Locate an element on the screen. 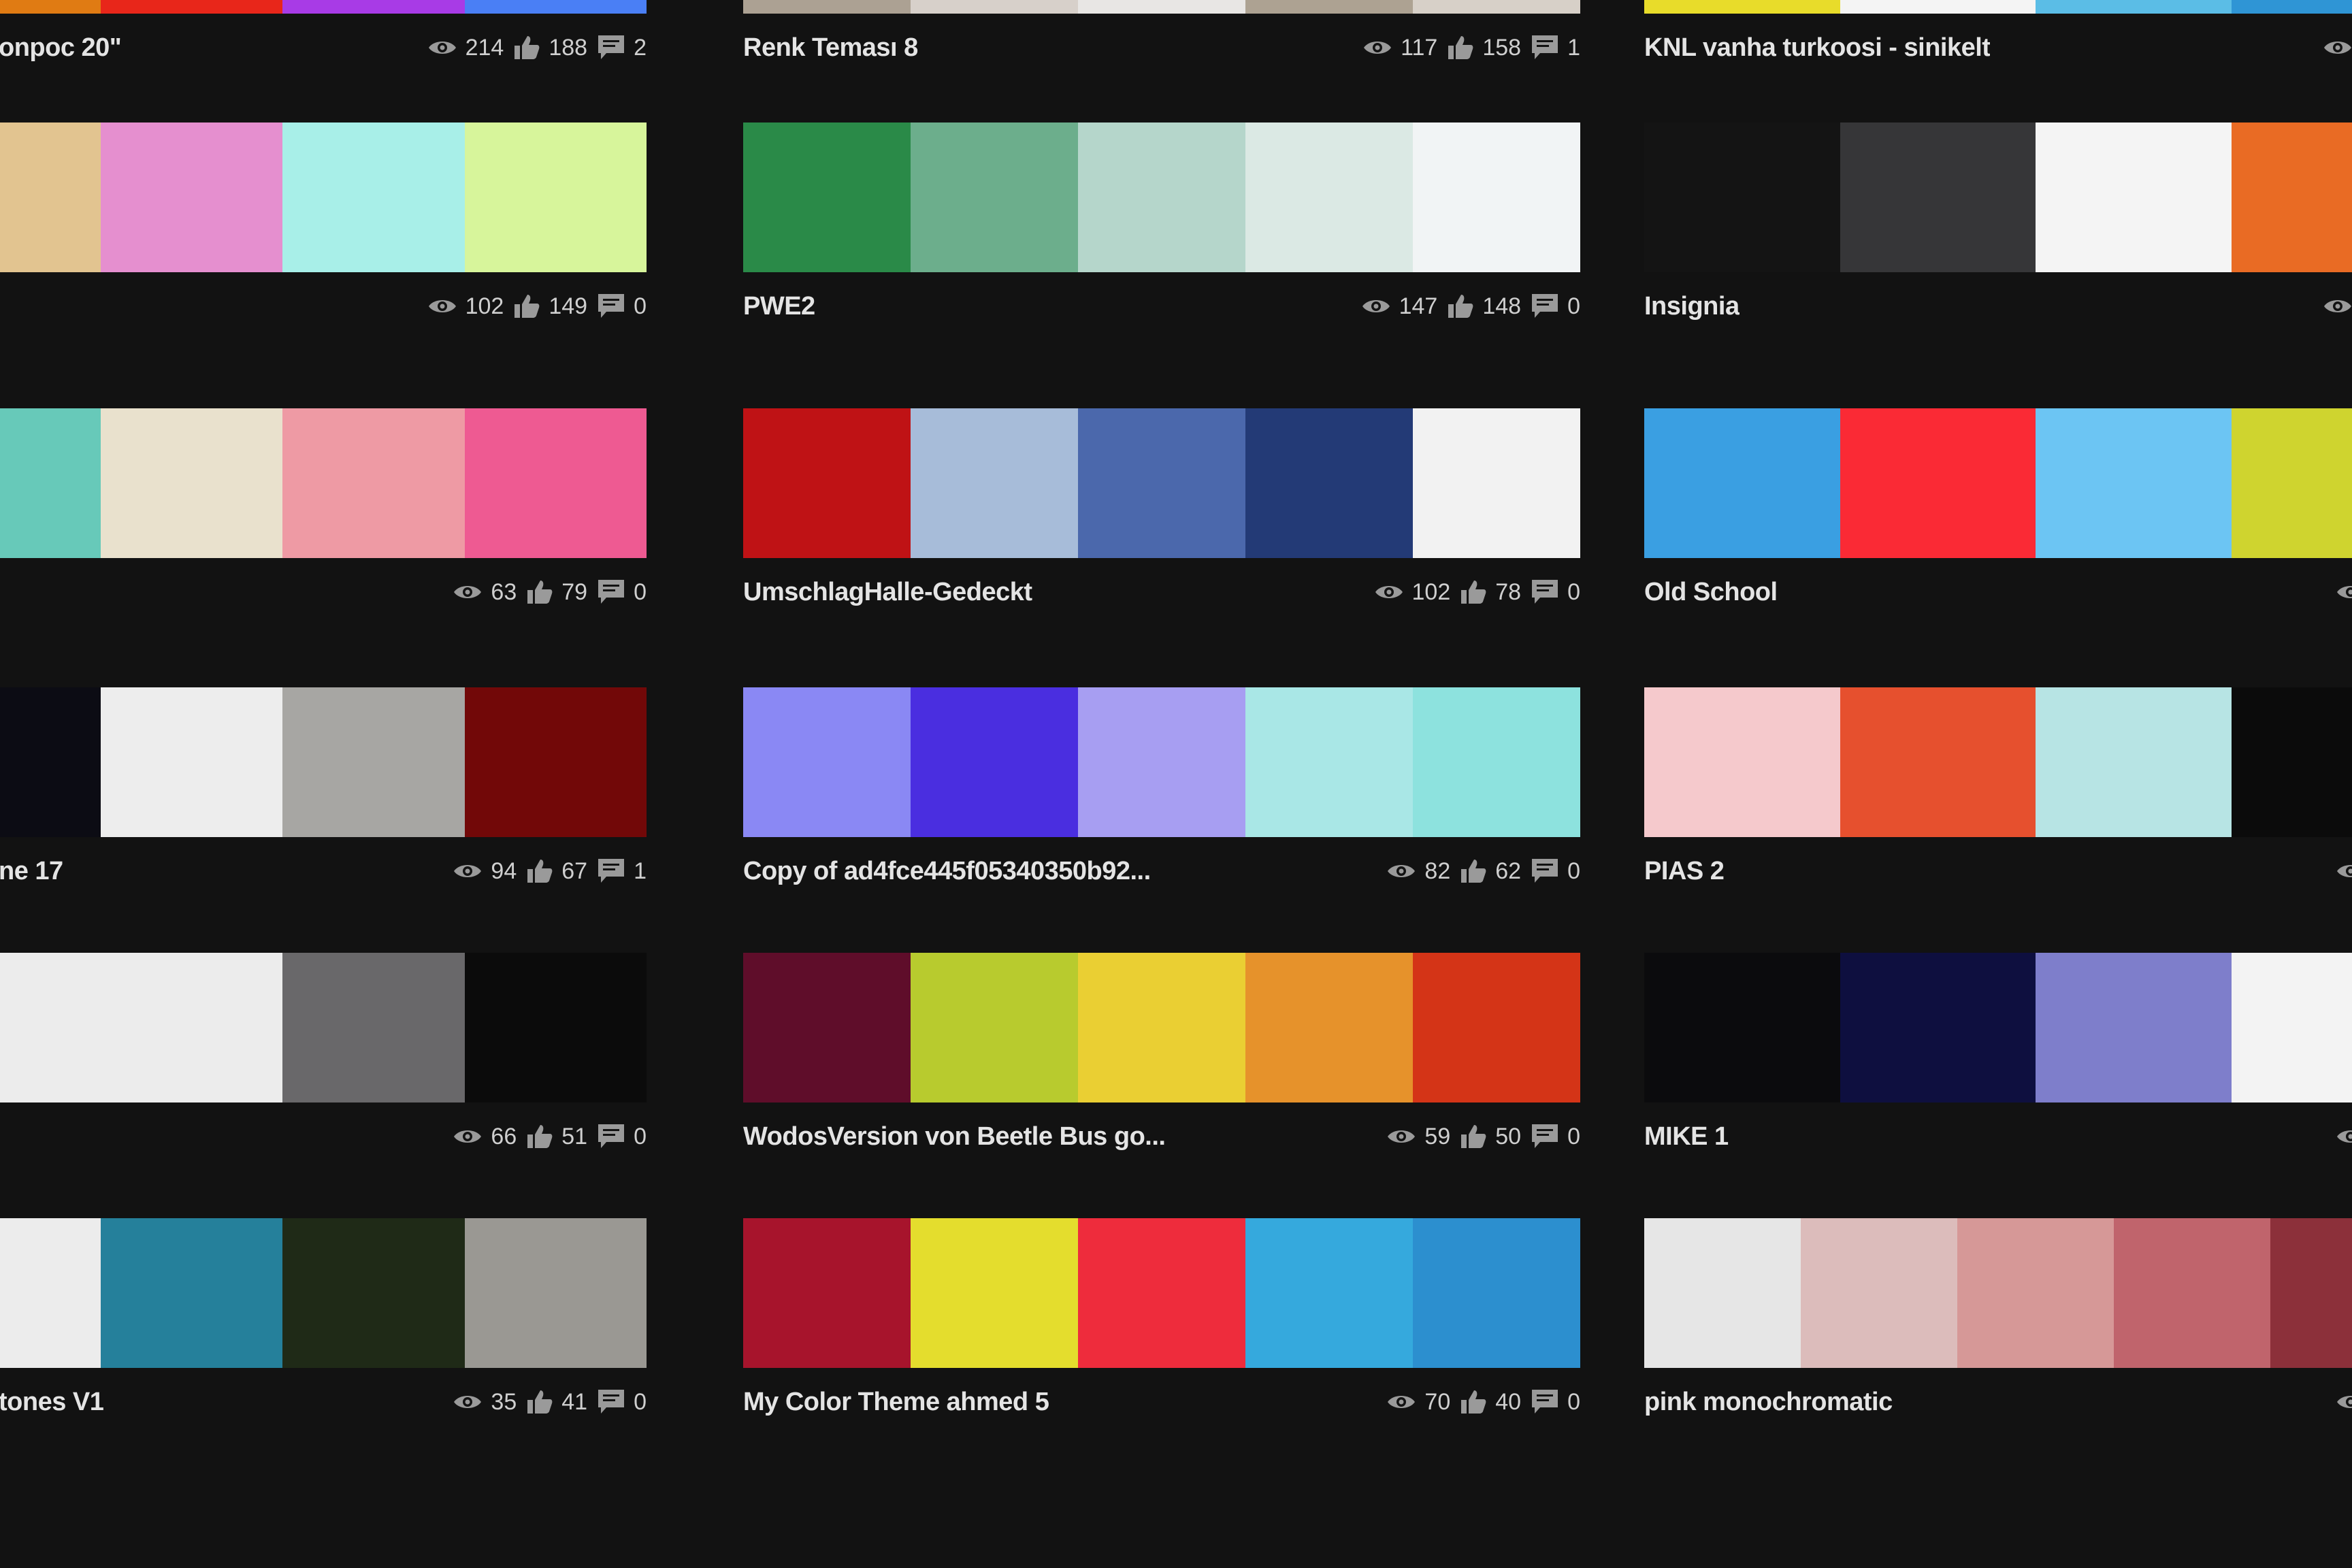  theme-card: ne 17 94 67 1 is located at coordinates (324, 793).